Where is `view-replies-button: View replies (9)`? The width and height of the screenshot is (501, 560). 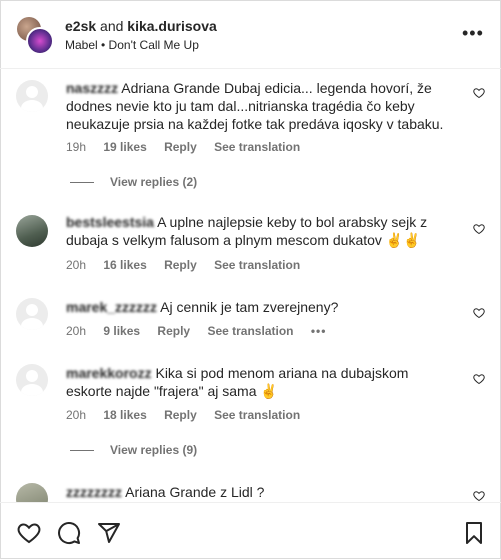
view-replies-button: View replies (9) is located at coordinates (133, 450).